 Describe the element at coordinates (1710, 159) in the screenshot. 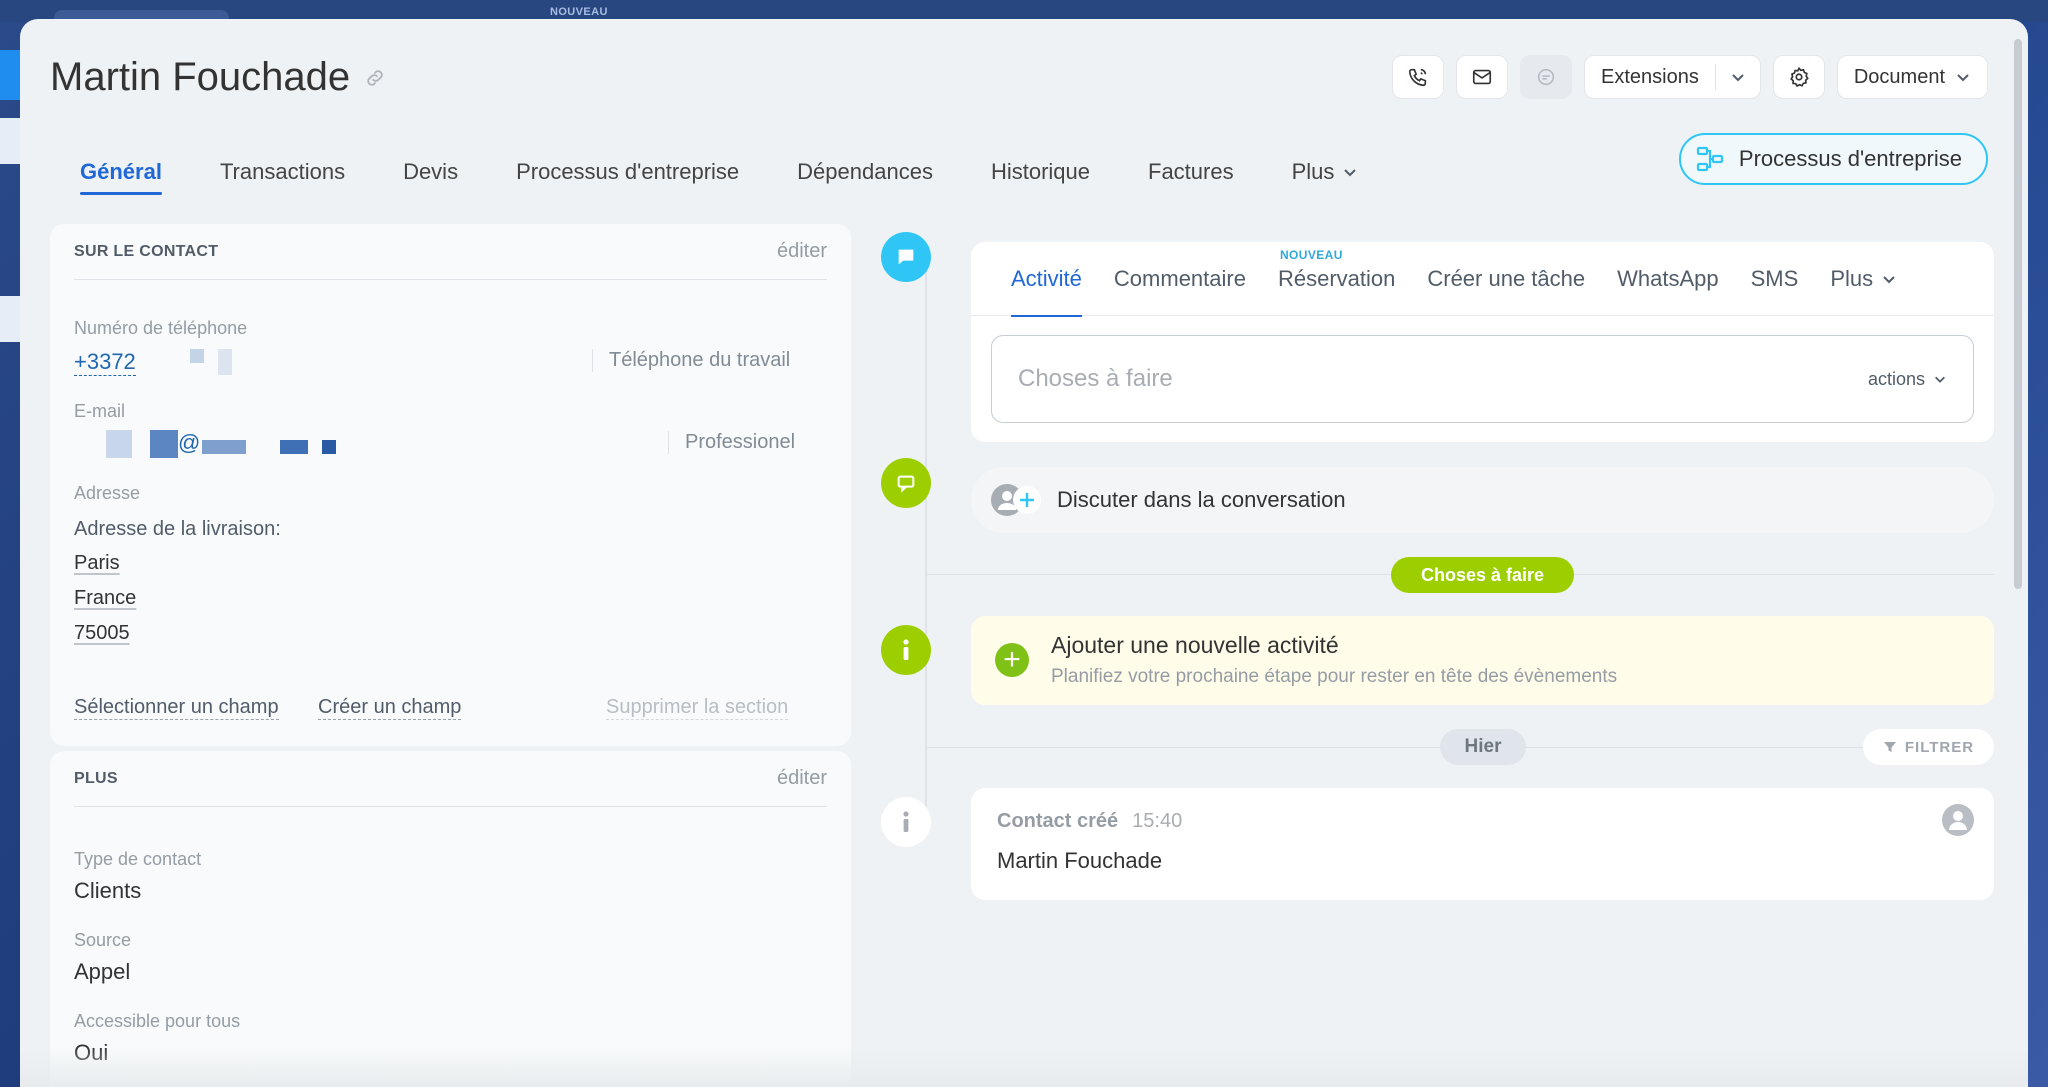

I see `business-process-icon` at that location.